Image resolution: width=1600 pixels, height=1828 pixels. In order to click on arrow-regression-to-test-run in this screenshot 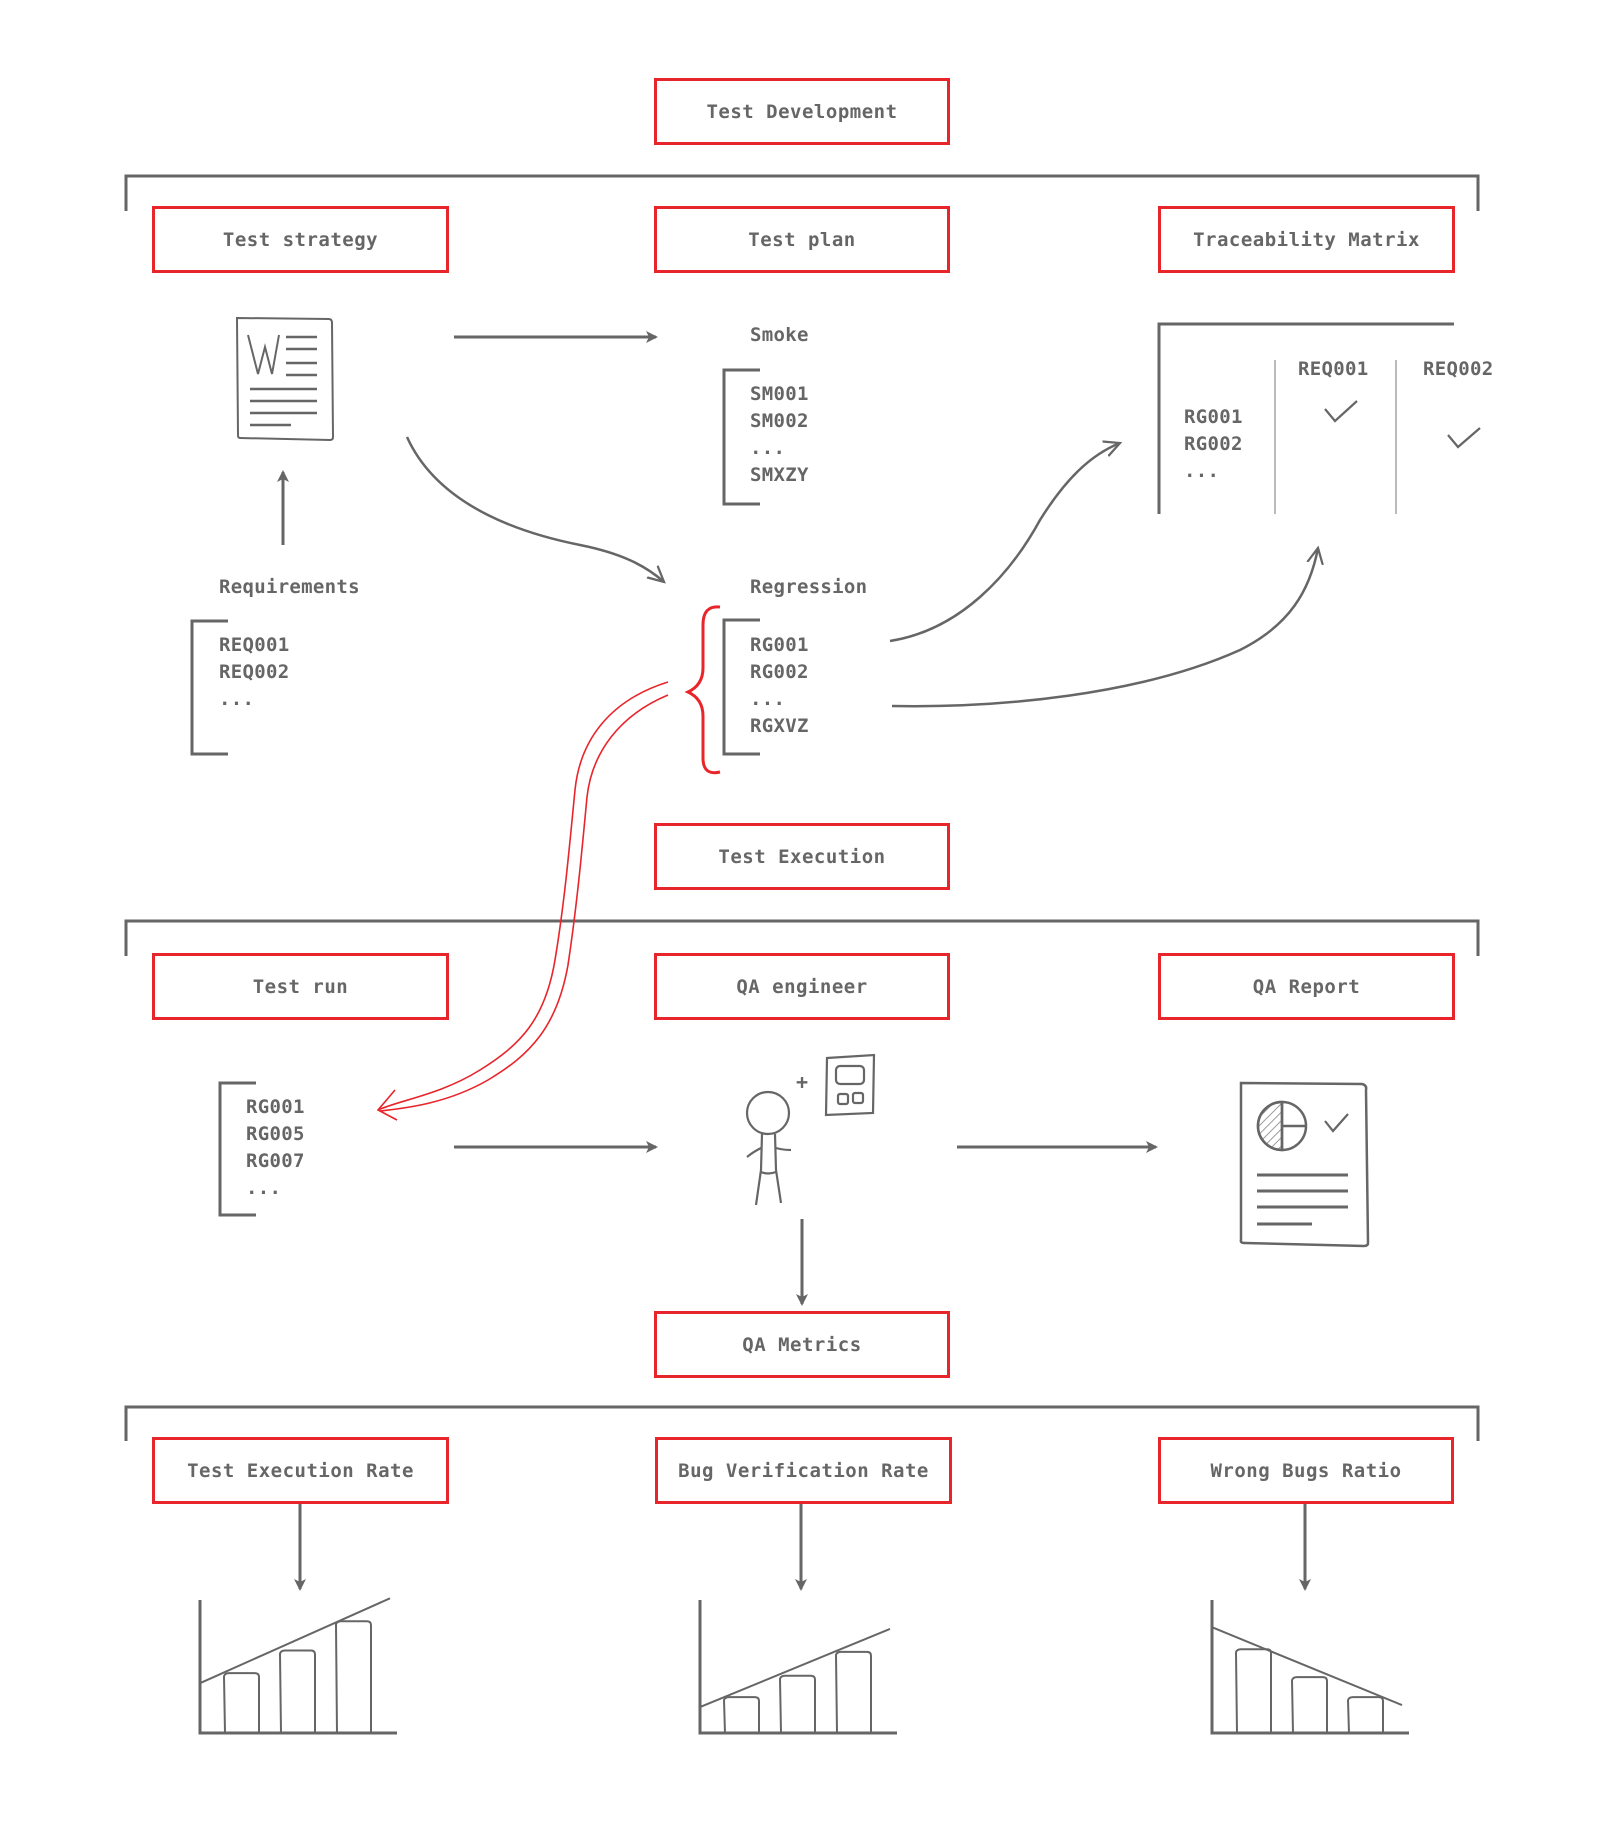, I will do `click(522, 901)`.